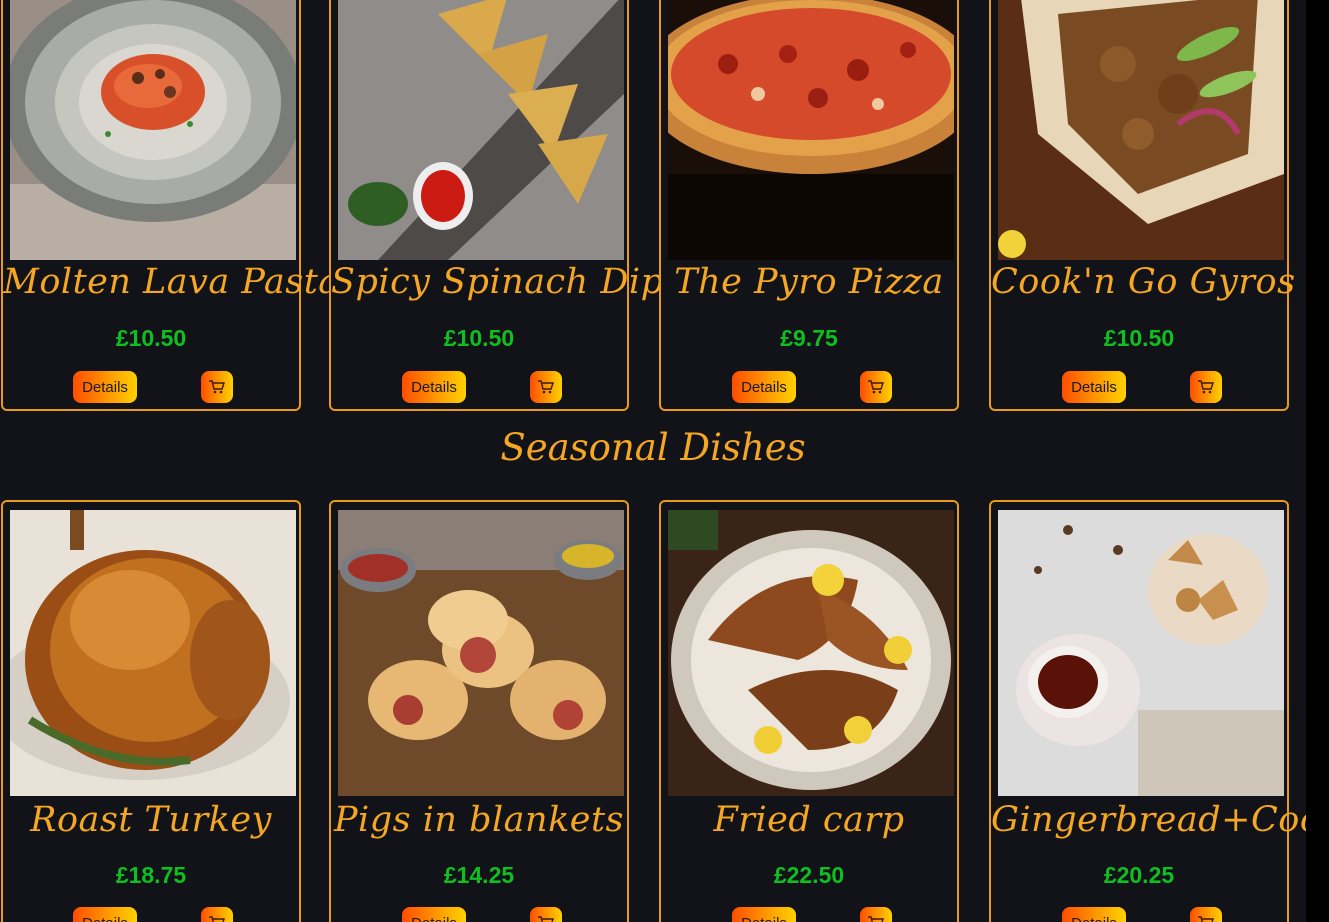  I want to click on dish-card: Fried carp £22.50 Details, so click(809, 711).